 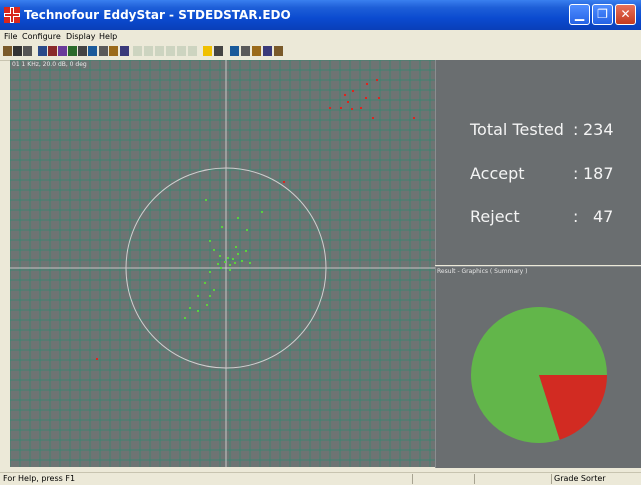 I want to click on display-icon, so click(x=218, y=51).